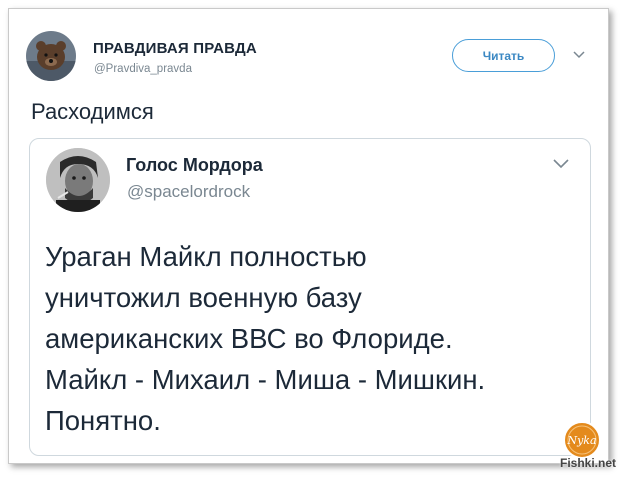  What do you see at coordinates (503, 55) in the screenshot?
I see `follow-button: Читать` at bounding box center [503, 55].